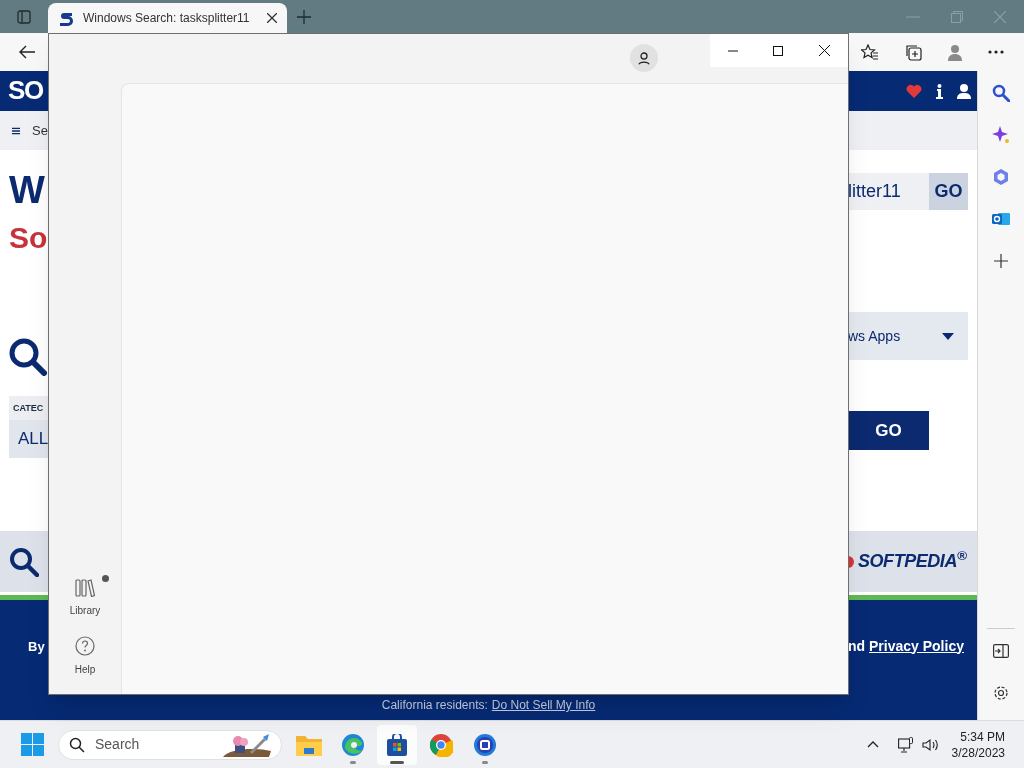 The height and width of the screenshot is (768, 1024). I want to click on privacy-policy-link: Privacy Policy, so click(916, 645).